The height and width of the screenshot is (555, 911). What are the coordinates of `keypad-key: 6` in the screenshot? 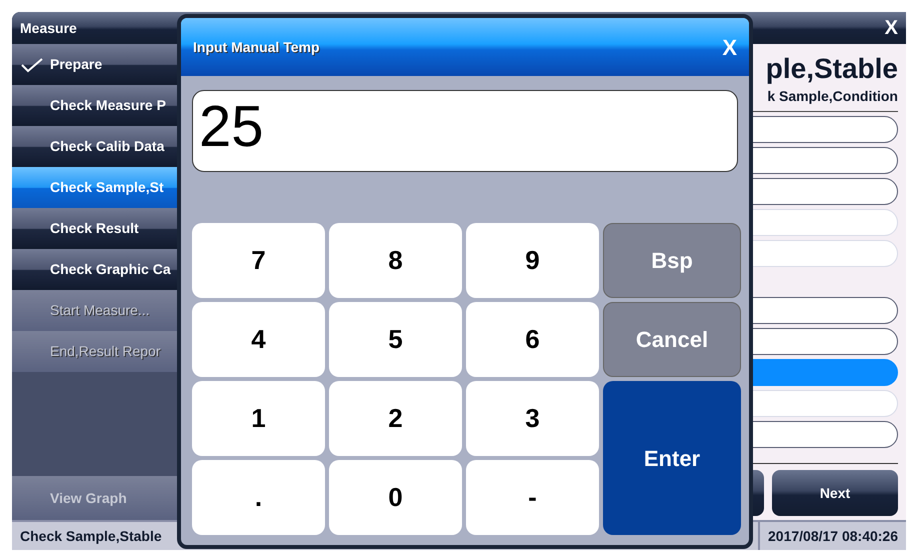 It's located at (532, 339).